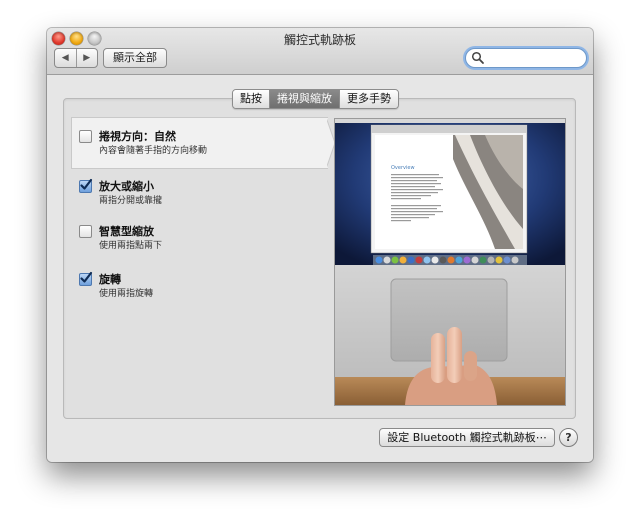 This screenshot has height=528, width=640. Describe the element at coordinates (126, 231) in the screenshot. I see `option-title: 智慧型縮放` at that location.